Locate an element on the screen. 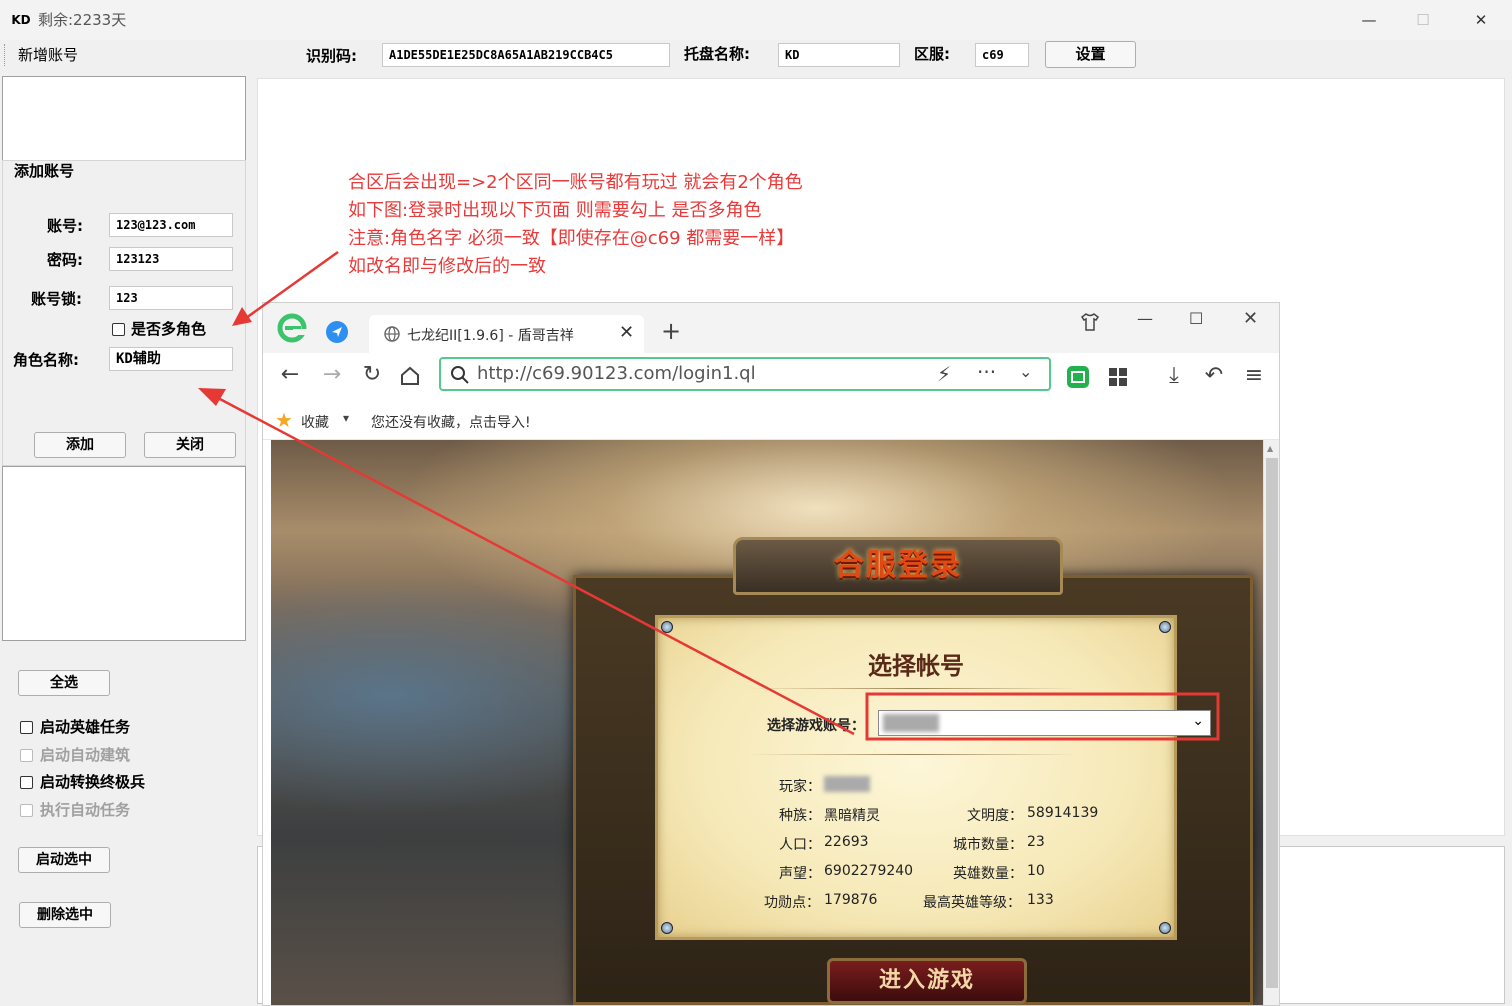  arrow-to-checkbox is located at coordinates (292, 285).